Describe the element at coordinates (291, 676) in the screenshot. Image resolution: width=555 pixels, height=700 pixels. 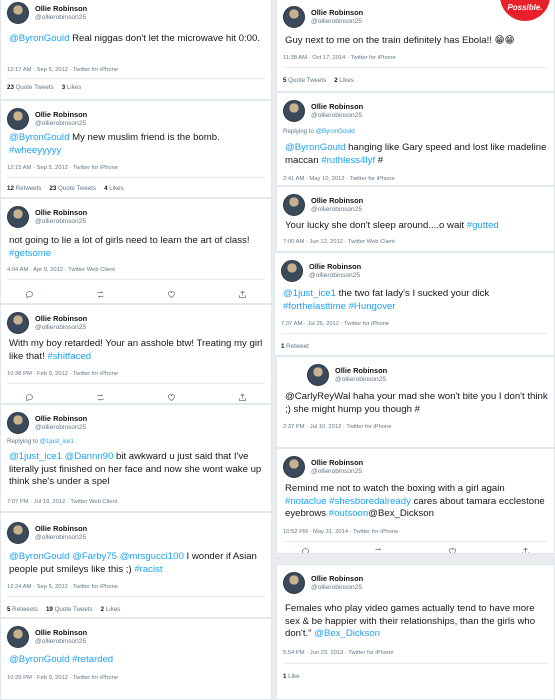
I see `stat-item: 1 Like` at that location.